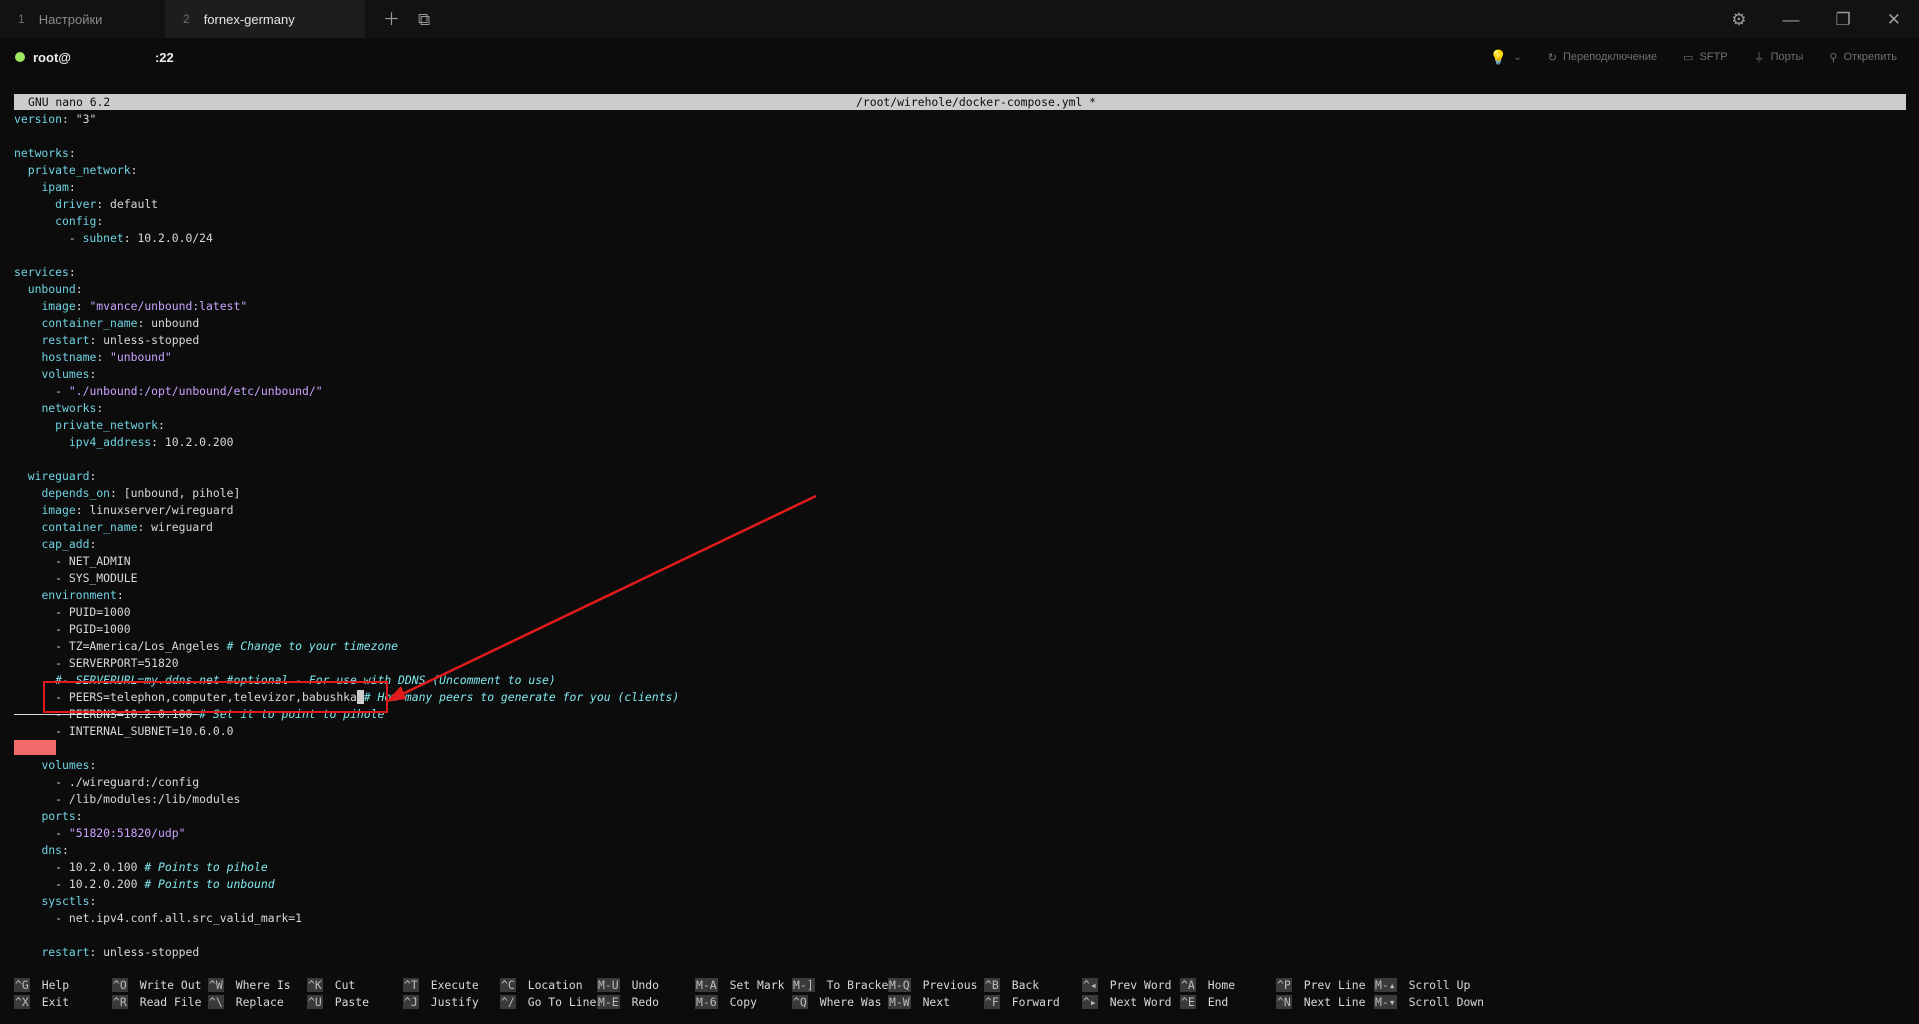  Describe the element at coordinates (186, 19) in the screenshot. I see `tab-number: 2` at that location.